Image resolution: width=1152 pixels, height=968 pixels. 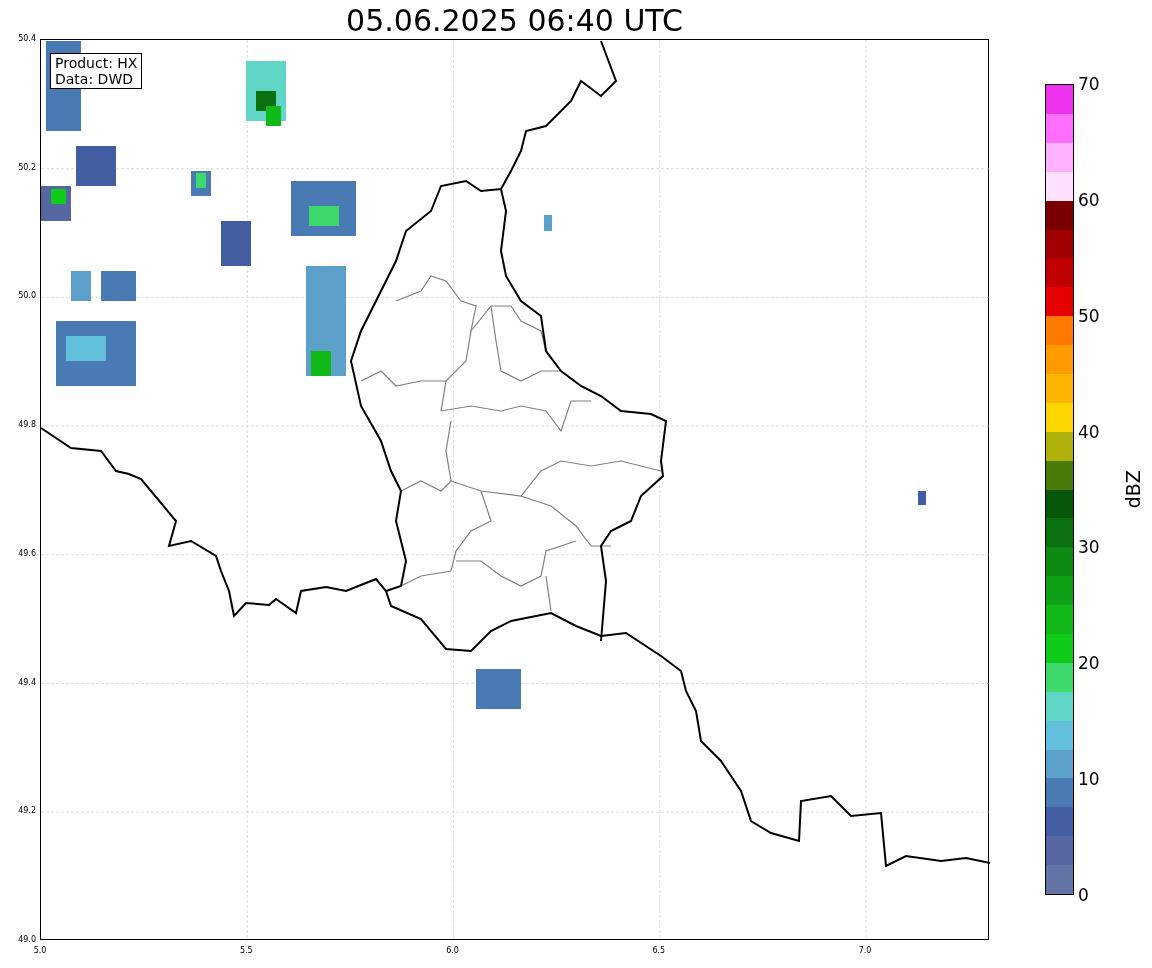 What do you see at coordinates (865, 951) in the screenshot?
I see `x-tick-label: 7.0` at bounding box center [865, 951].